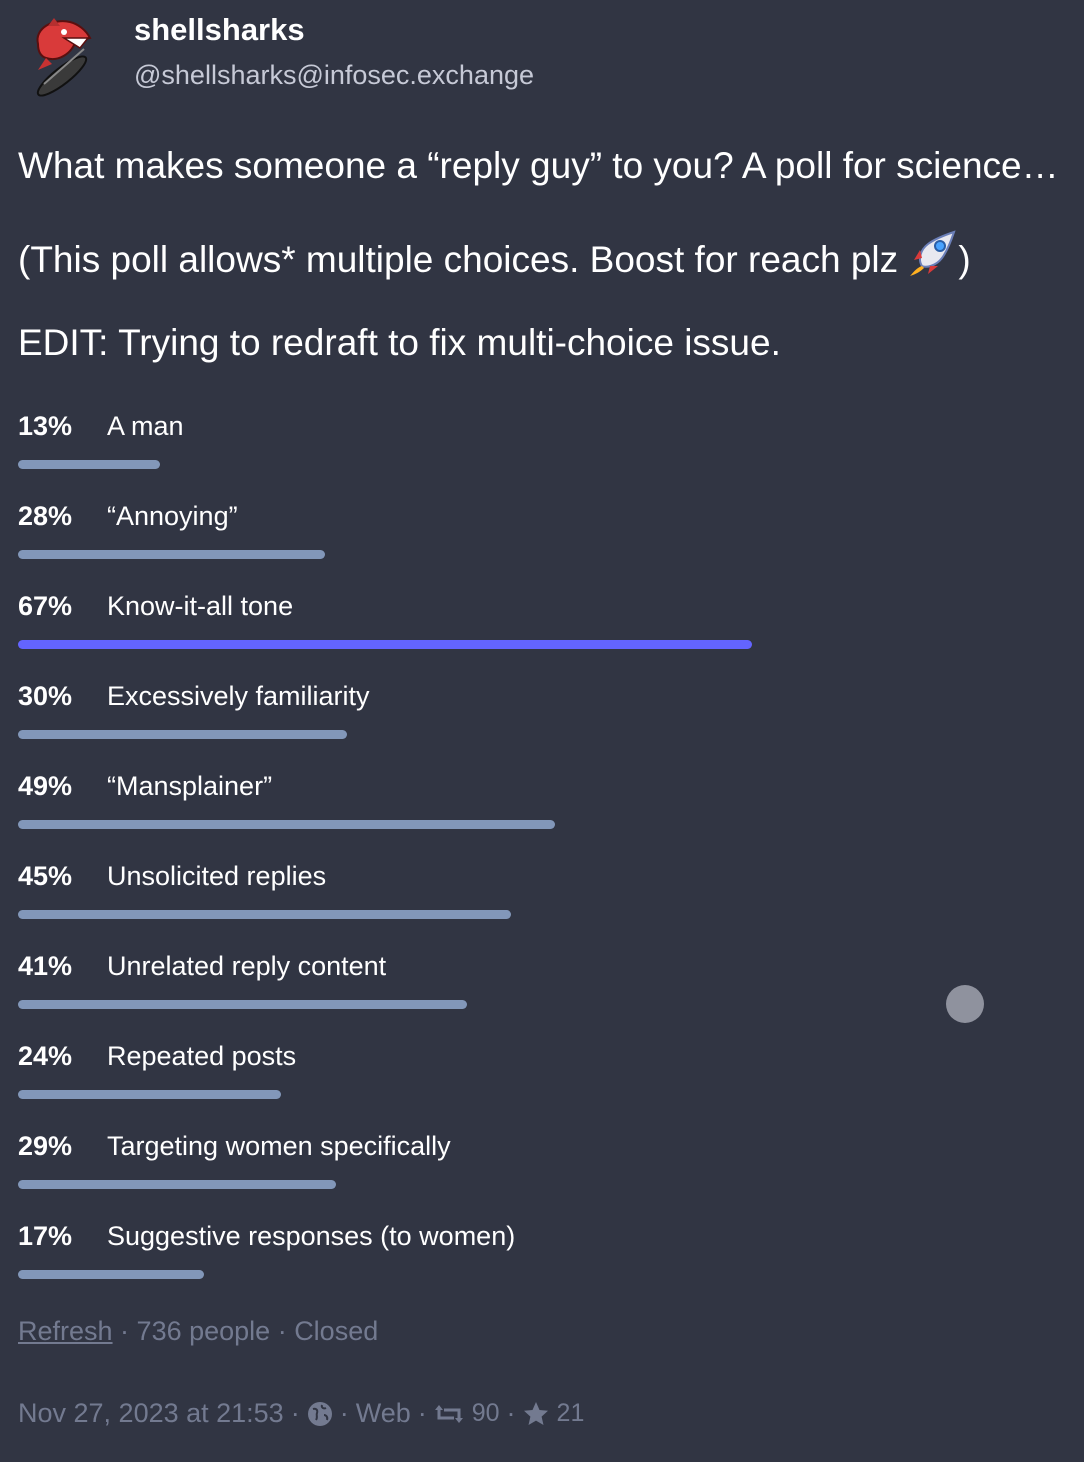  Describe the element at coordinates (449, 1414) in the screenshot. I see `boost-icon` at that location.